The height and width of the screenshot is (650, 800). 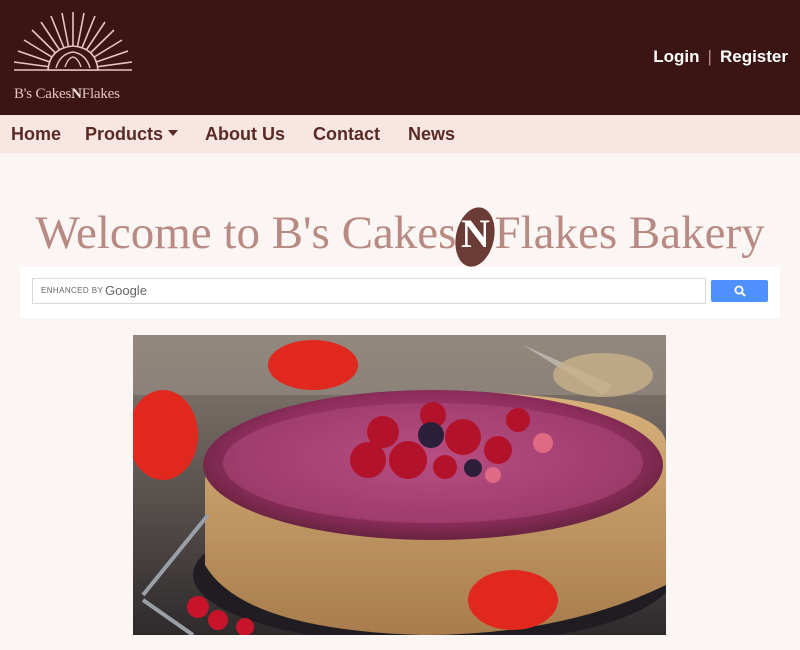 I want to click on nav-products: Products, so click(x=132, y=134).